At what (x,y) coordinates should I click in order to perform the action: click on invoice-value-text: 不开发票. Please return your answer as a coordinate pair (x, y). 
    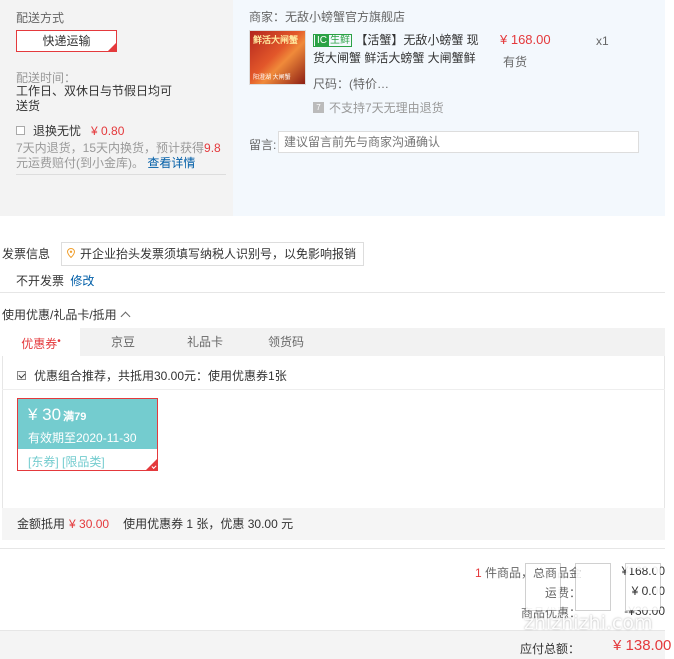
    Looking at the image, I should click on (40, 281).